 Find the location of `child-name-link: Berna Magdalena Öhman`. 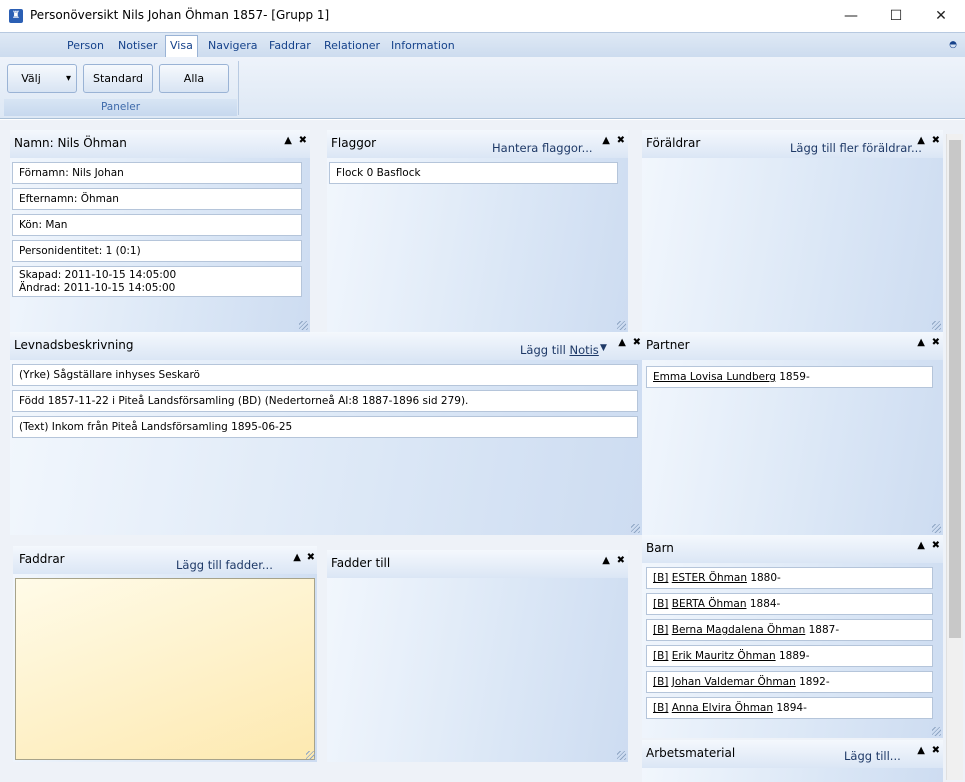

child-name-link: Berna Magdalena Öhman is located at coordinates (739, 630).